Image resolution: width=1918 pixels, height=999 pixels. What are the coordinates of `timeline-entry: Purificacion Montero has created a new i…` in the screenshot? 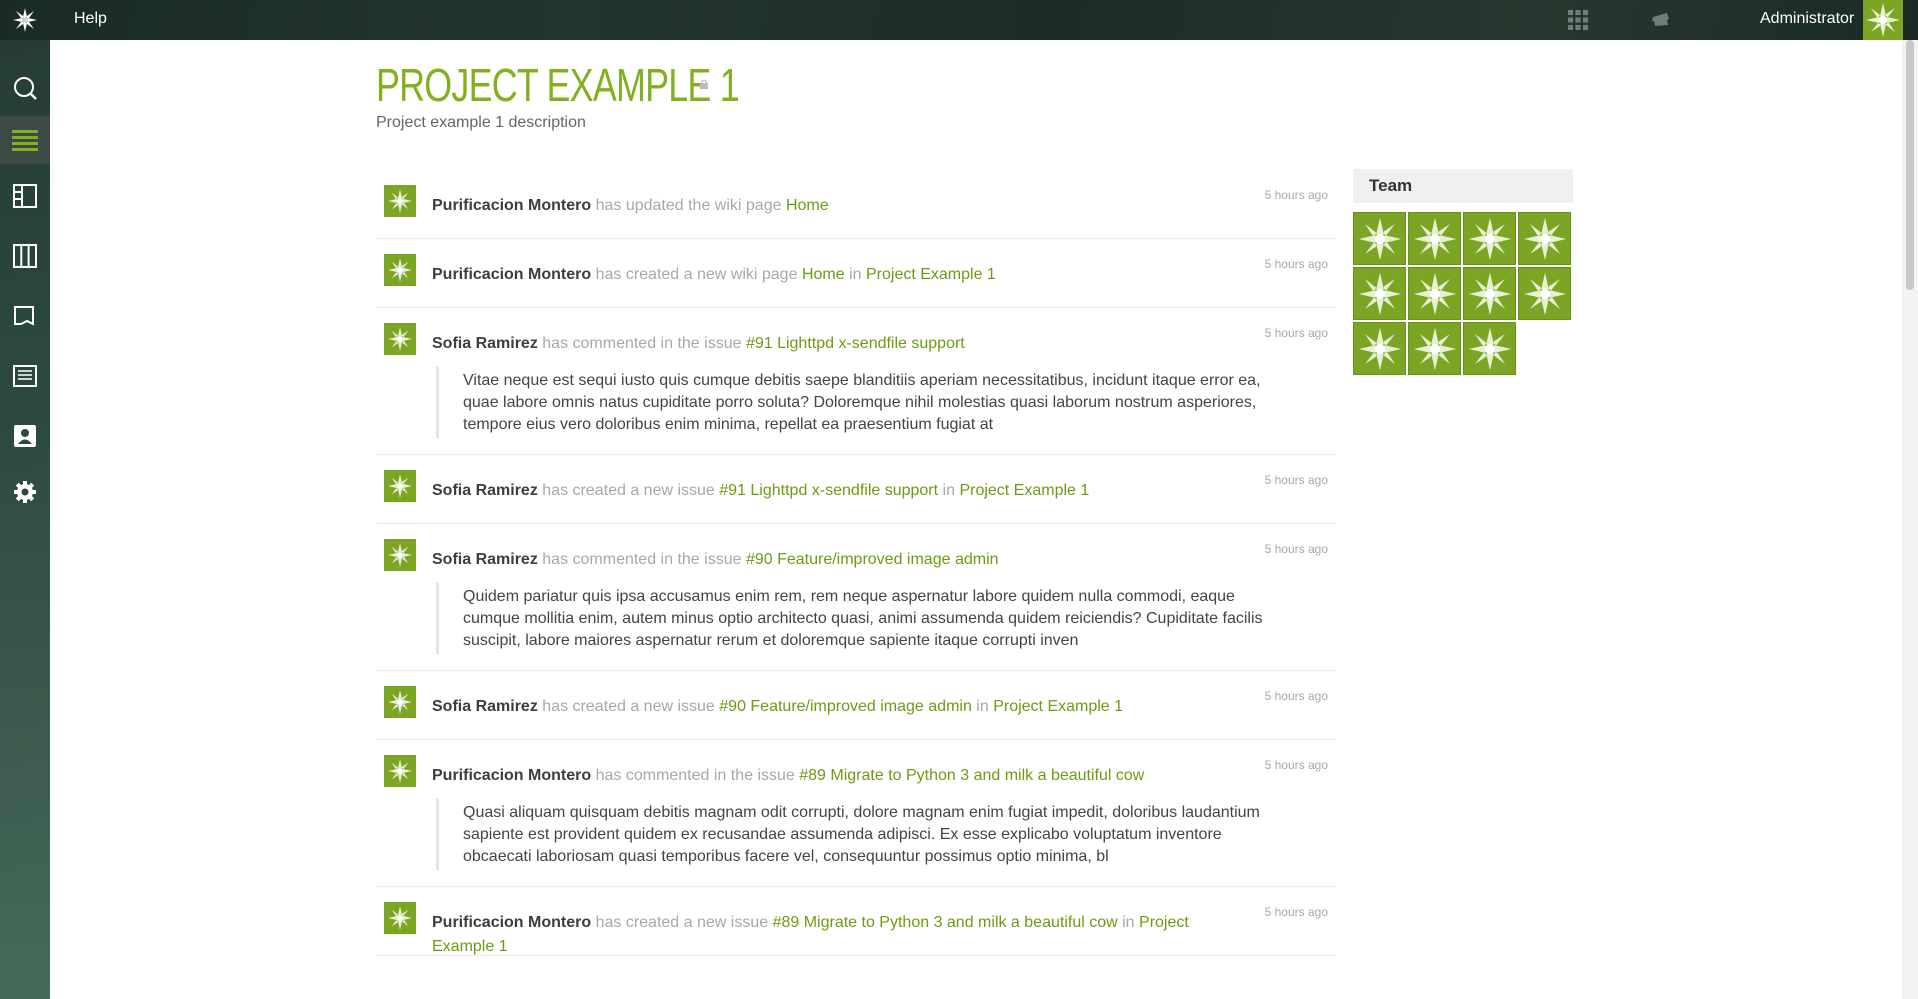 It's located at (856, 921).